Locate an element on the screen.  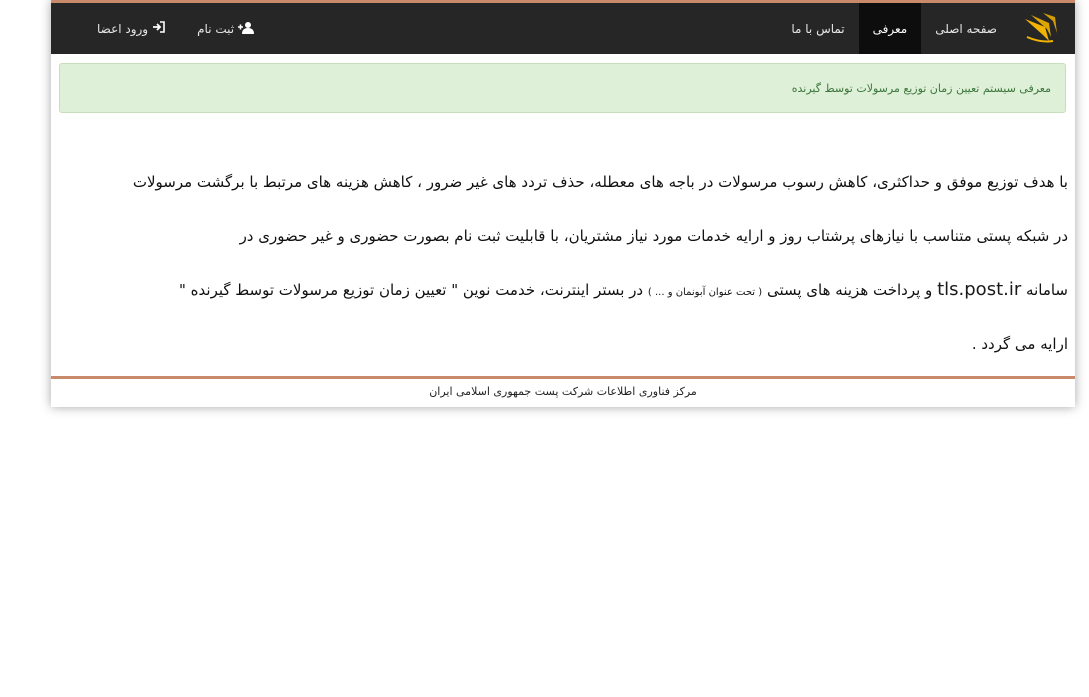
content-line-3-b: و پرداخت هزینه های پستی is located at coordinates (849, 290).